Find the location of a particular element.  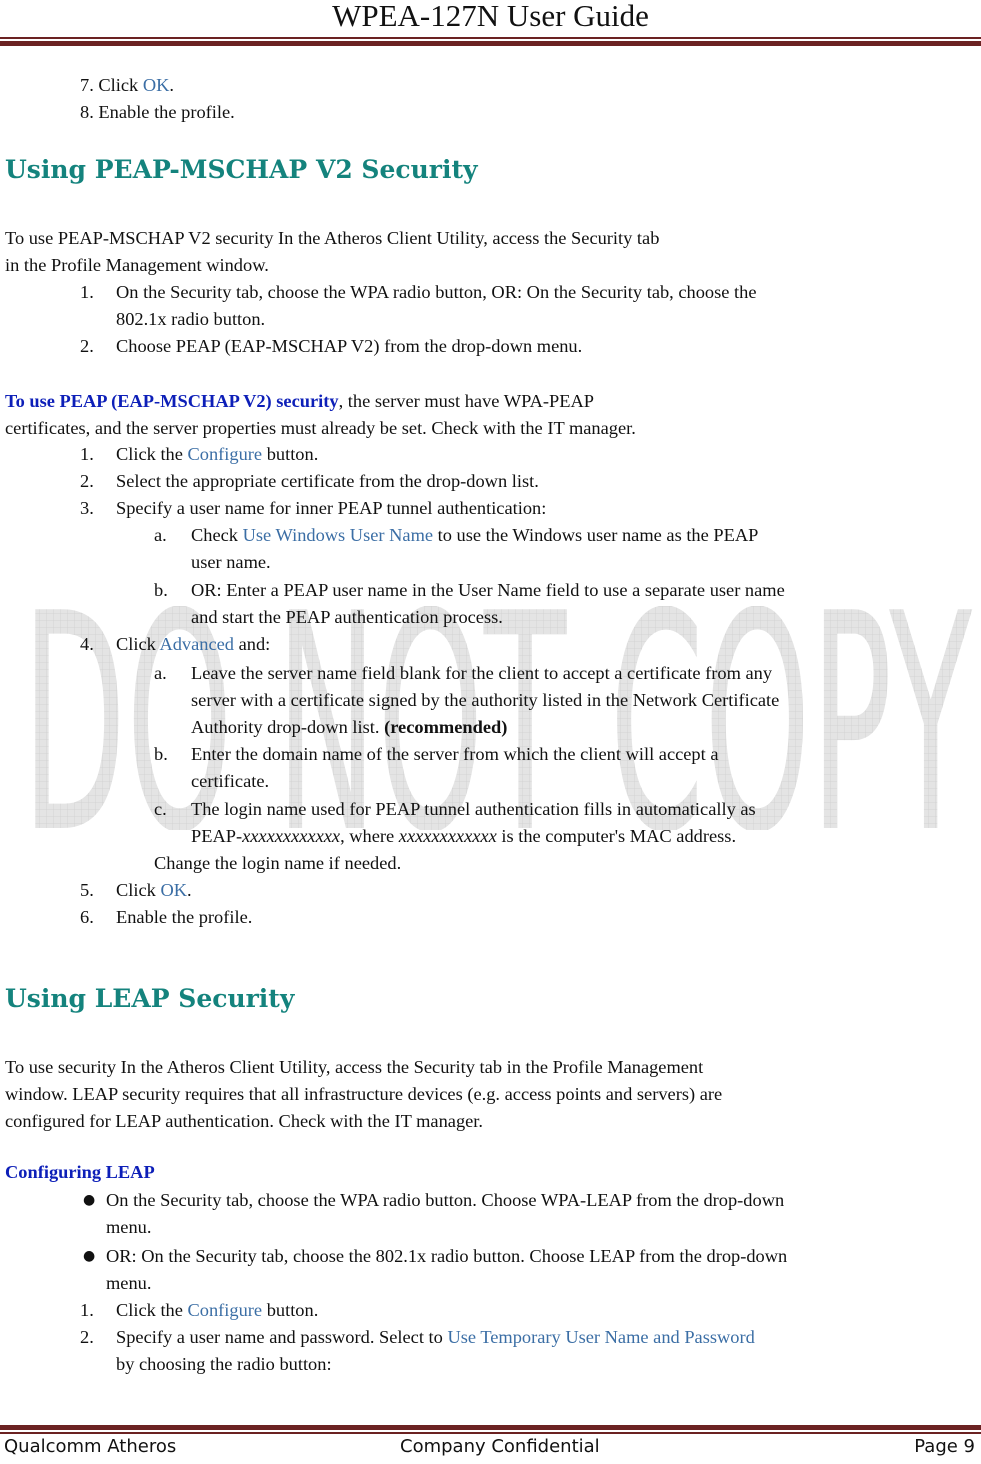

step-7: 7. Click OK. is located at coordinates (127, 85).